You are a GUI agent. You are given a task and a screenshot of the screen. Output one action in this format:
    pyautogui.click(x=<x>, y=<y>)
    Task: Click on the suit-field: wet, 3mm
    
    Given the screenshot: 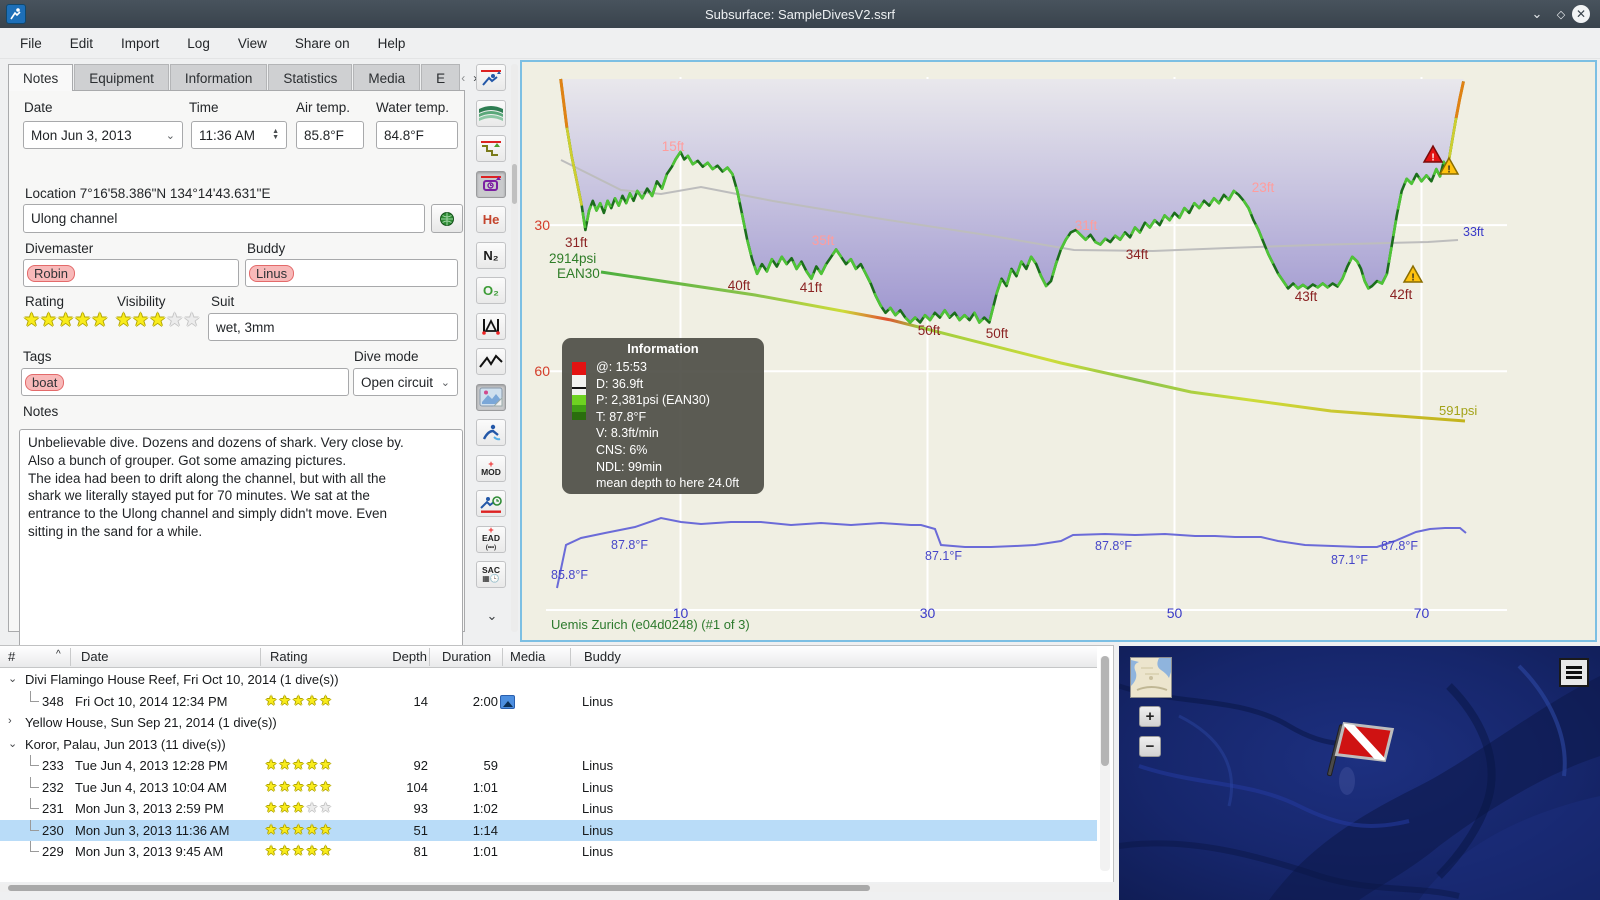 What is the action you would take?
    pyautogui.click(x=333, y=327)
    